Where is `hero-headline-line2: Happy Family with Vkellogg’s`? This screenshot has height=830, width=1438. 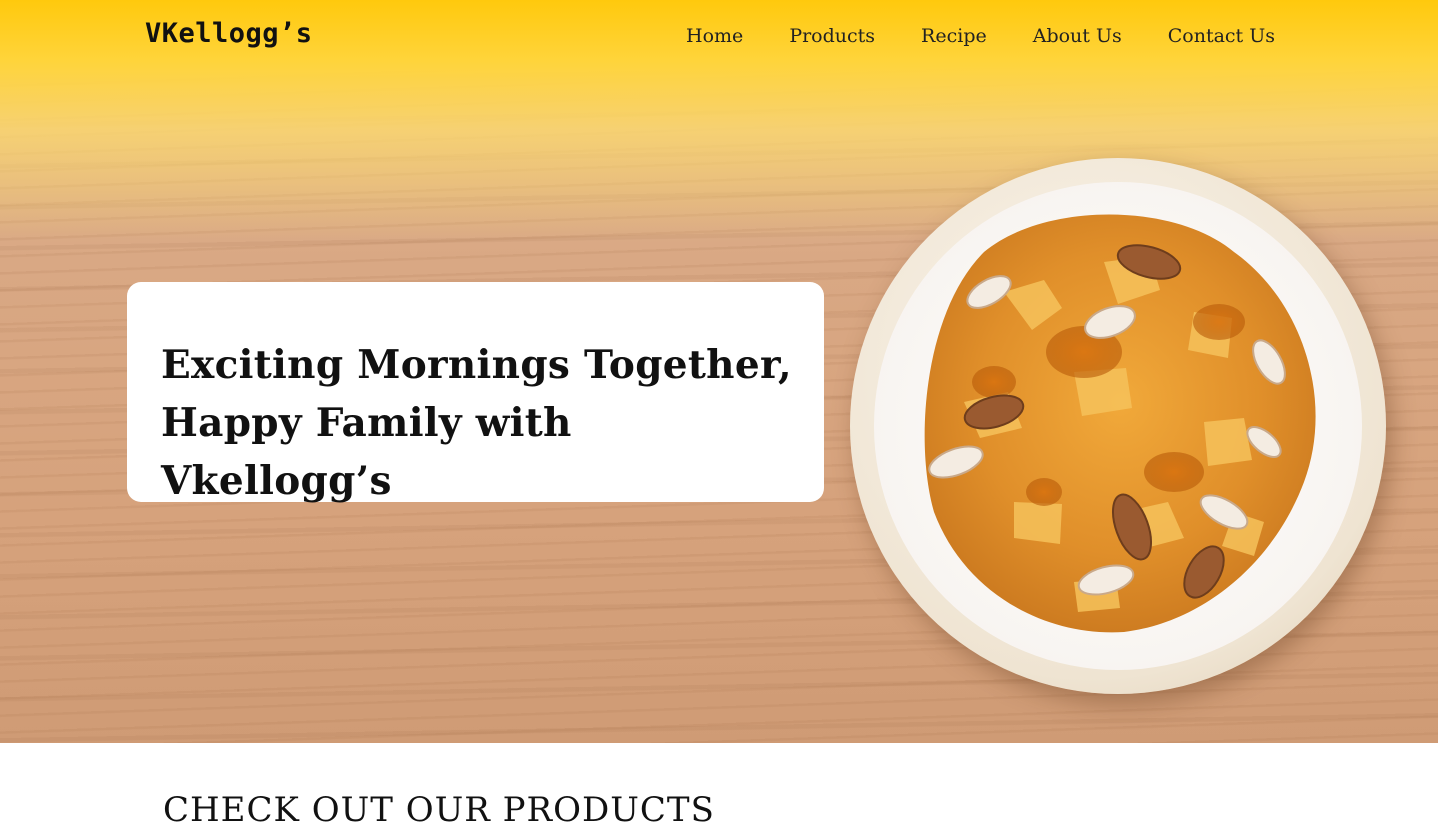
hero-headline-line2: Happy Family with Vkellogg’s is located at coordinates (366, 452).